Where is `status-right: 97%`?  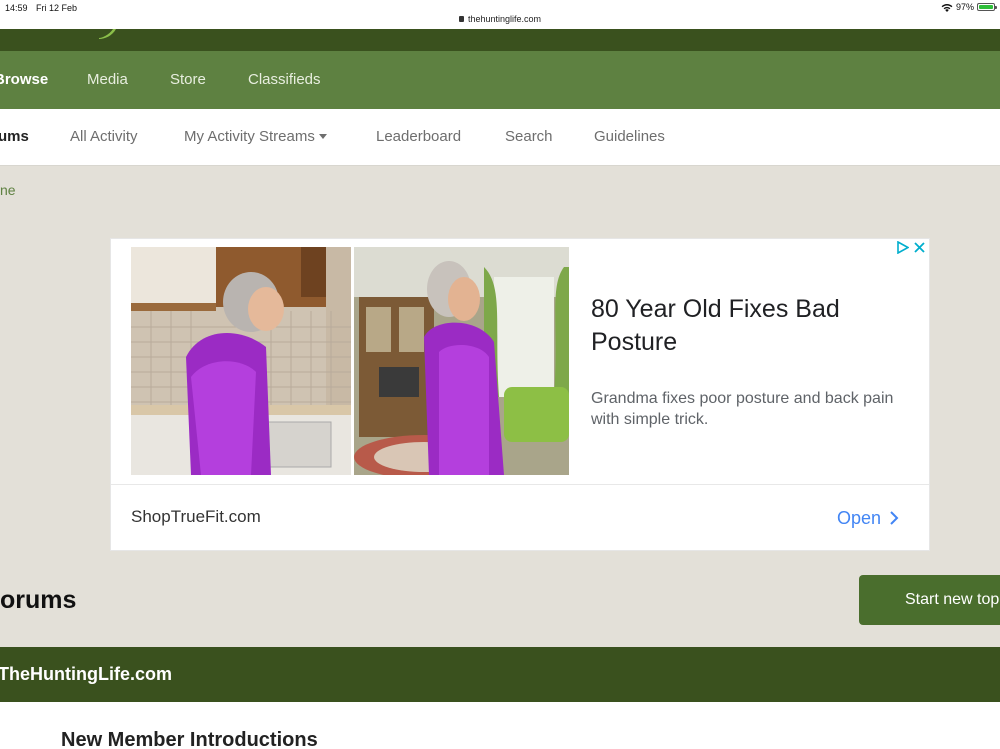 status-right: 97% is located at coordinates (969, 7).